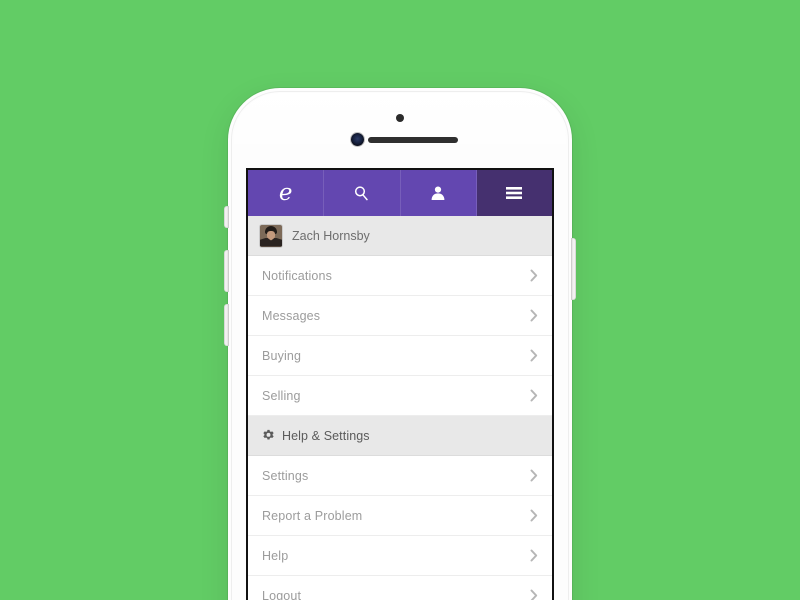  What do you see at coordinates (400, 356) in the screenshot?
I see `list-item: Buying` at bounding box center [400, 356].